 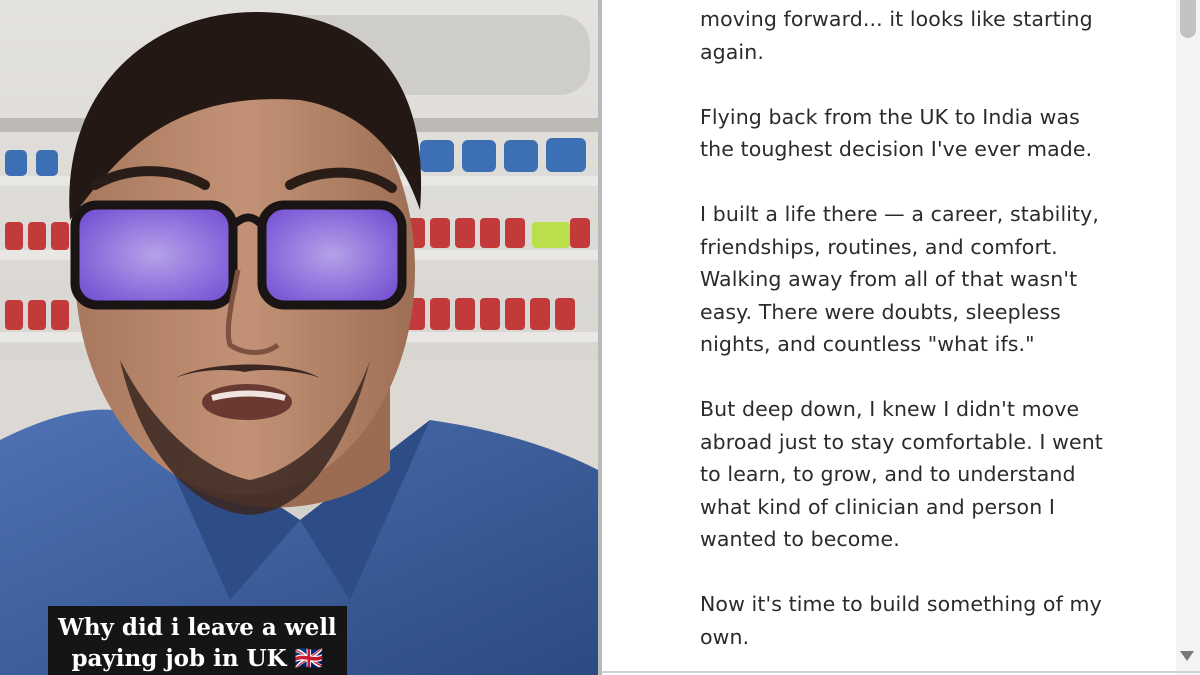 I want to click on caption-line-2: paying job in UK 🇬🇧, so click(x=197, y=658).